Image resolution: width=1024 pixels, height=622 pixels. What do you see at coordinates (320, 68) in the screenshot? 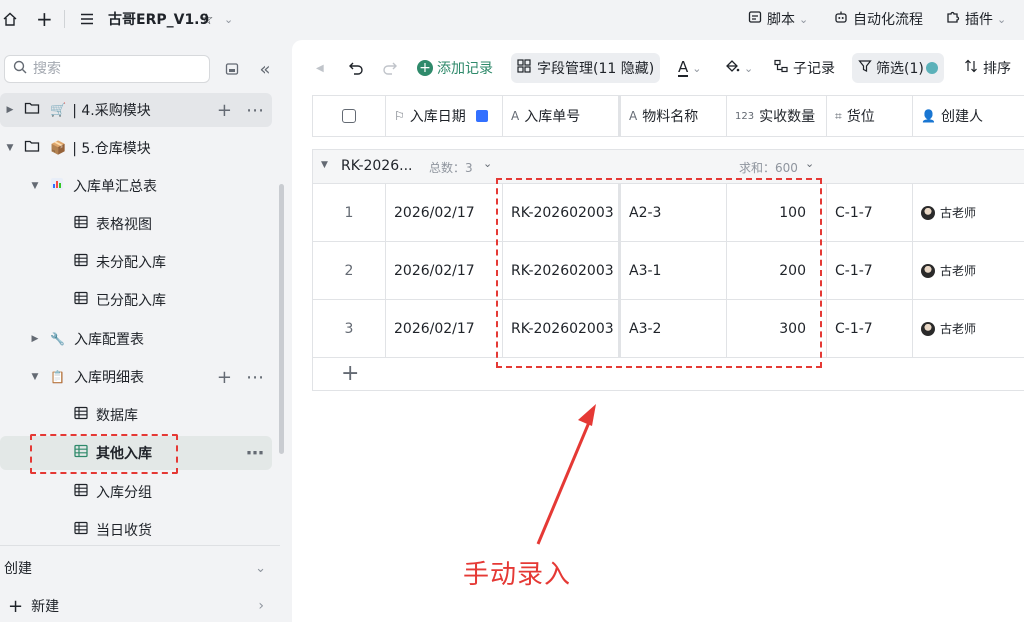
I see `caret-left-icon: ◀` at bounding box center [320, 68].